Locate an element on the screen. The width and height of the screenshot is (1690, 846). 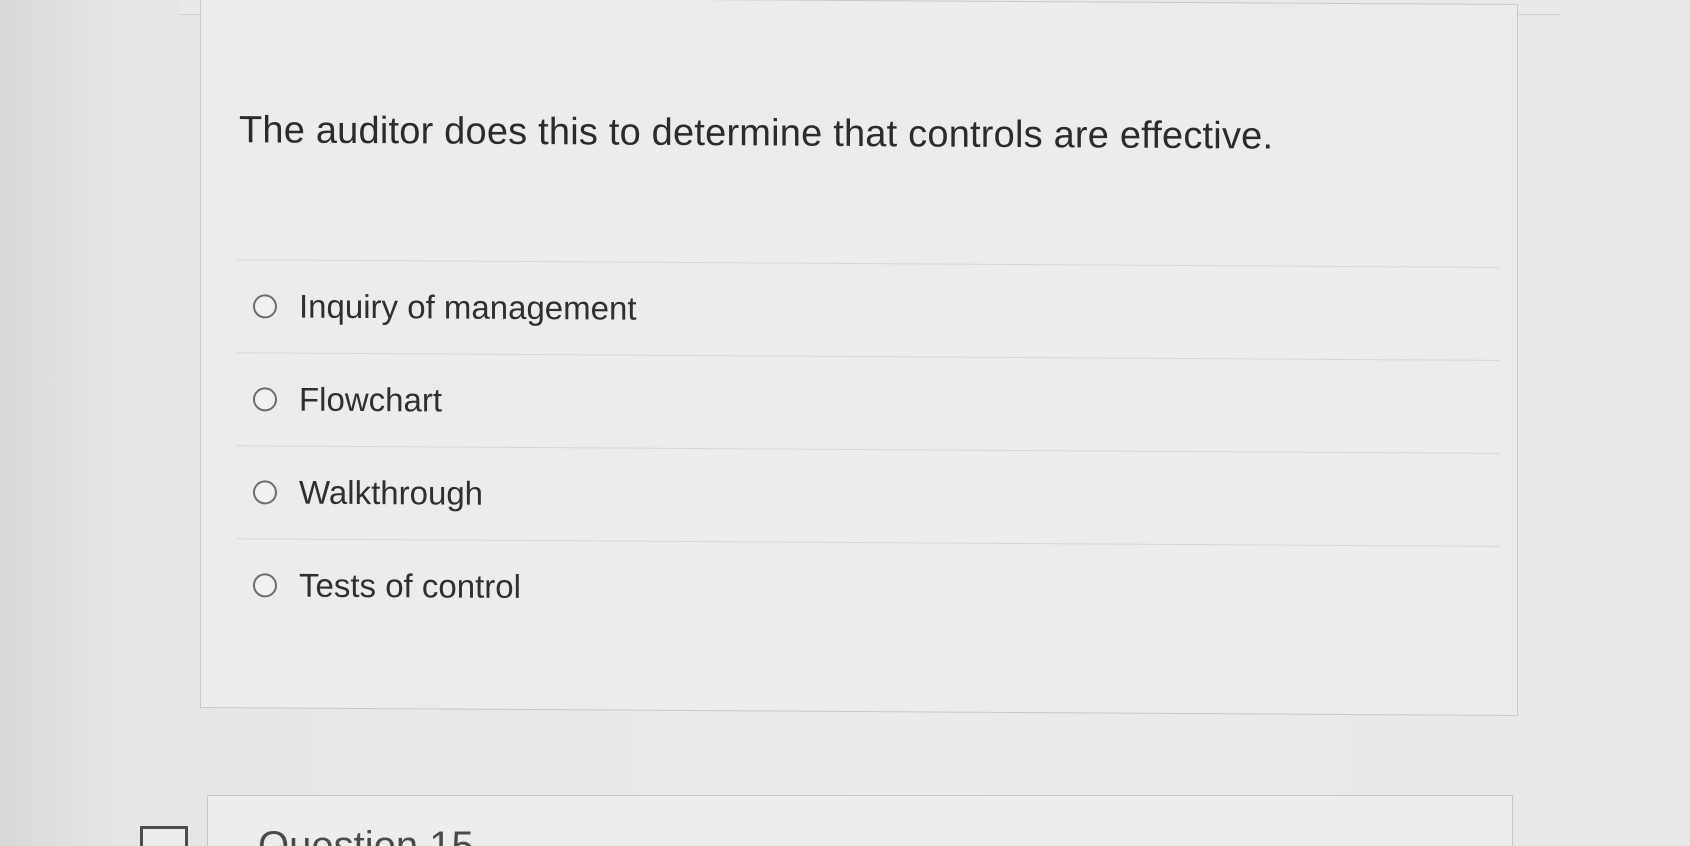
answer-option-walkthrough: Walkthrough is located at coordinates (868, 496).